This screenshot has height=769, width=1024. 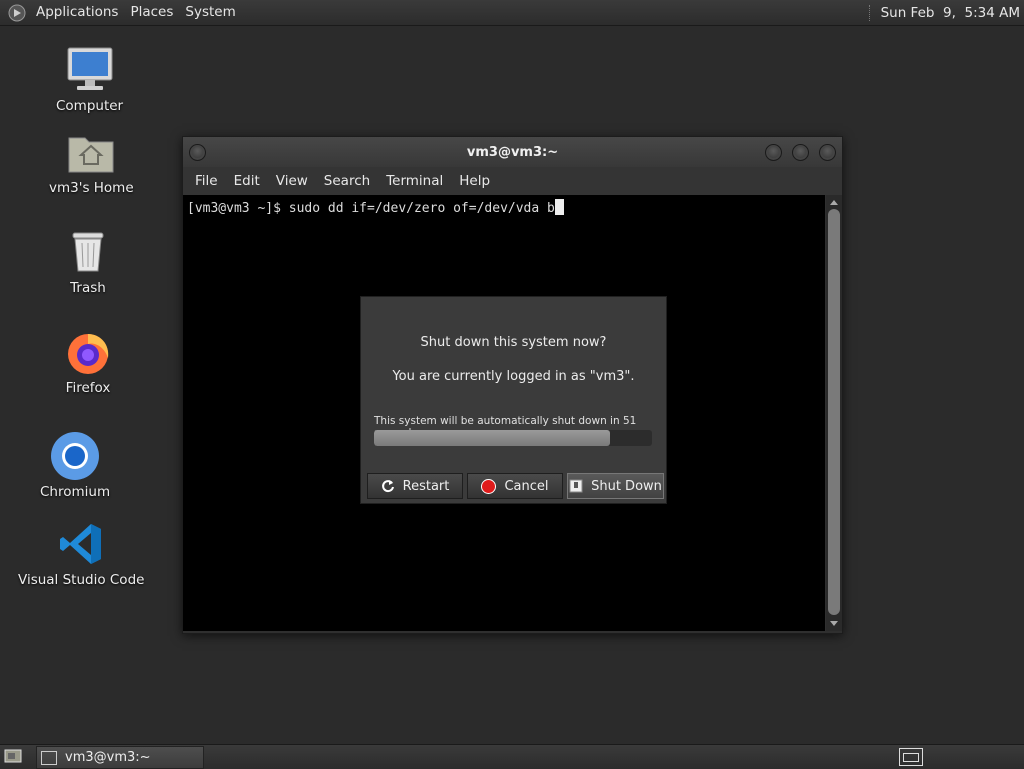 What do you see at coordinates (513, 376) in the screenshot?
I see `dialog-logged-in-text: You are currently logged in as "vm3".` at bounding box center [513, 376].